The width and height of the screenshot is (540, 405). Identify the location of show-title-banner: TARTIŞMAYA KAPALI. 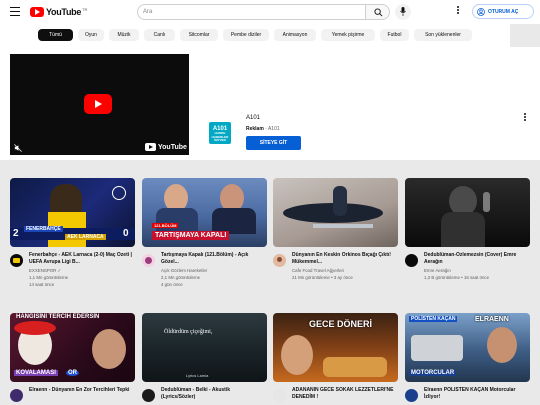
(191, 235).